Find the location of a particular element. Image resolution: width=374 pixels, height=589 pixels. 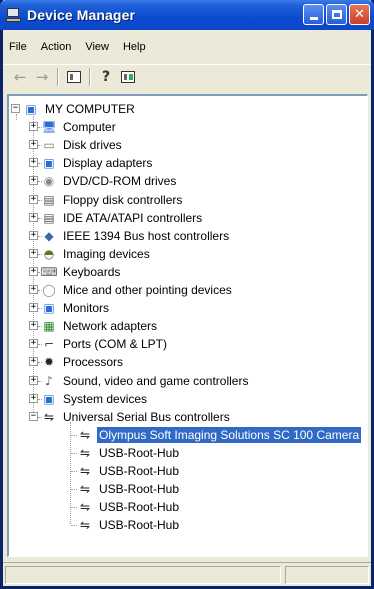

tree-item-keyboard: ⌨ Keyboards is located at coordinates (81, 272).